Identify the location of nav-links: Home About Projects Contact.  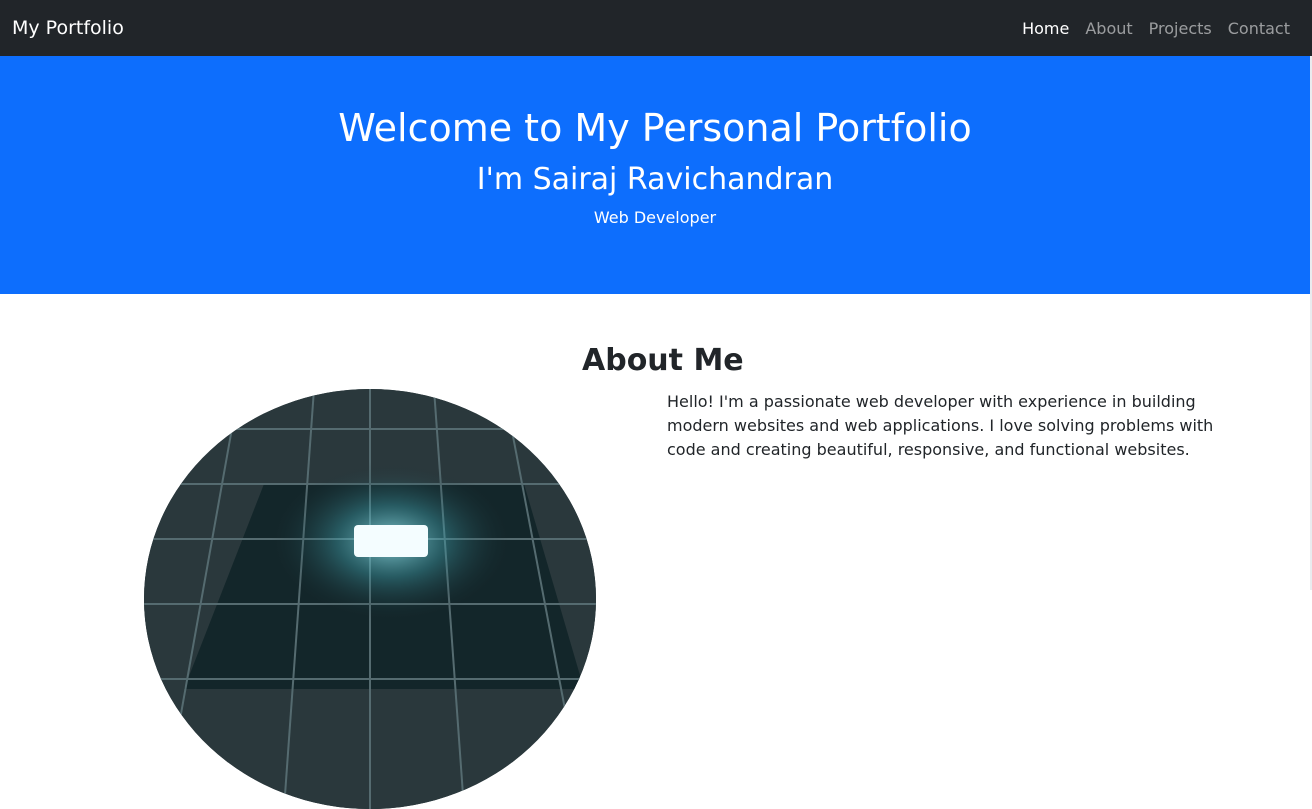
(1156, 28).